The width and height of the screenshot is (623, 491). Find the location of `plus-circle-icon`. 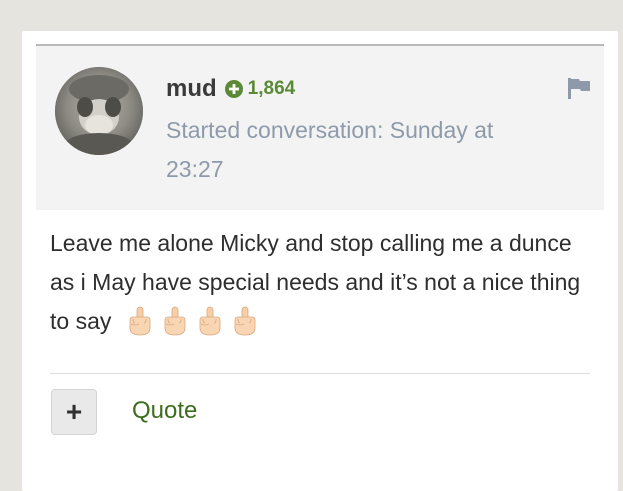

plus-circle-icon is located at coordinates (233, 89).